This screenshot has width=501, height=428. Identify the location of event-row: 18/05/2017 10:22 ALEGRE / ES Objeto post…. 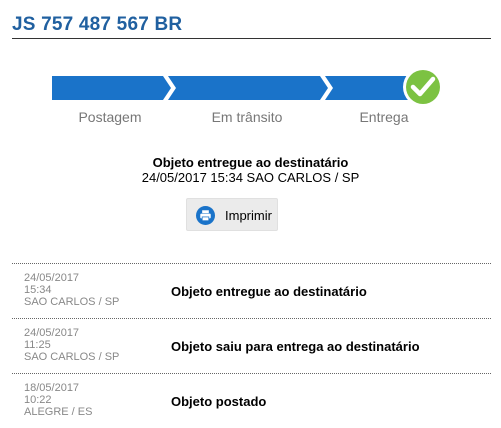
(251, 400).